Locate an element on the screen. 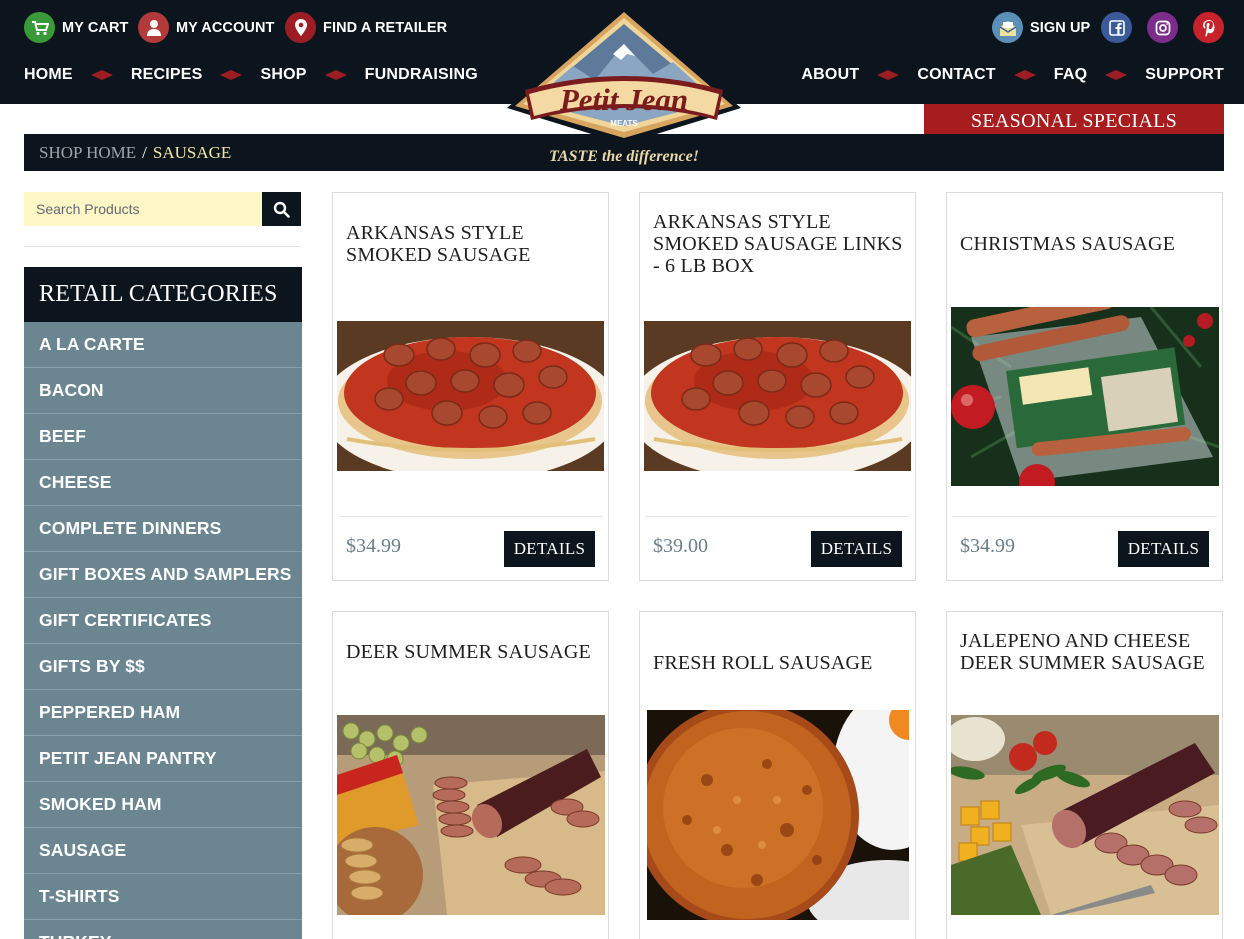  search-input is located at coordinates (143, 209).